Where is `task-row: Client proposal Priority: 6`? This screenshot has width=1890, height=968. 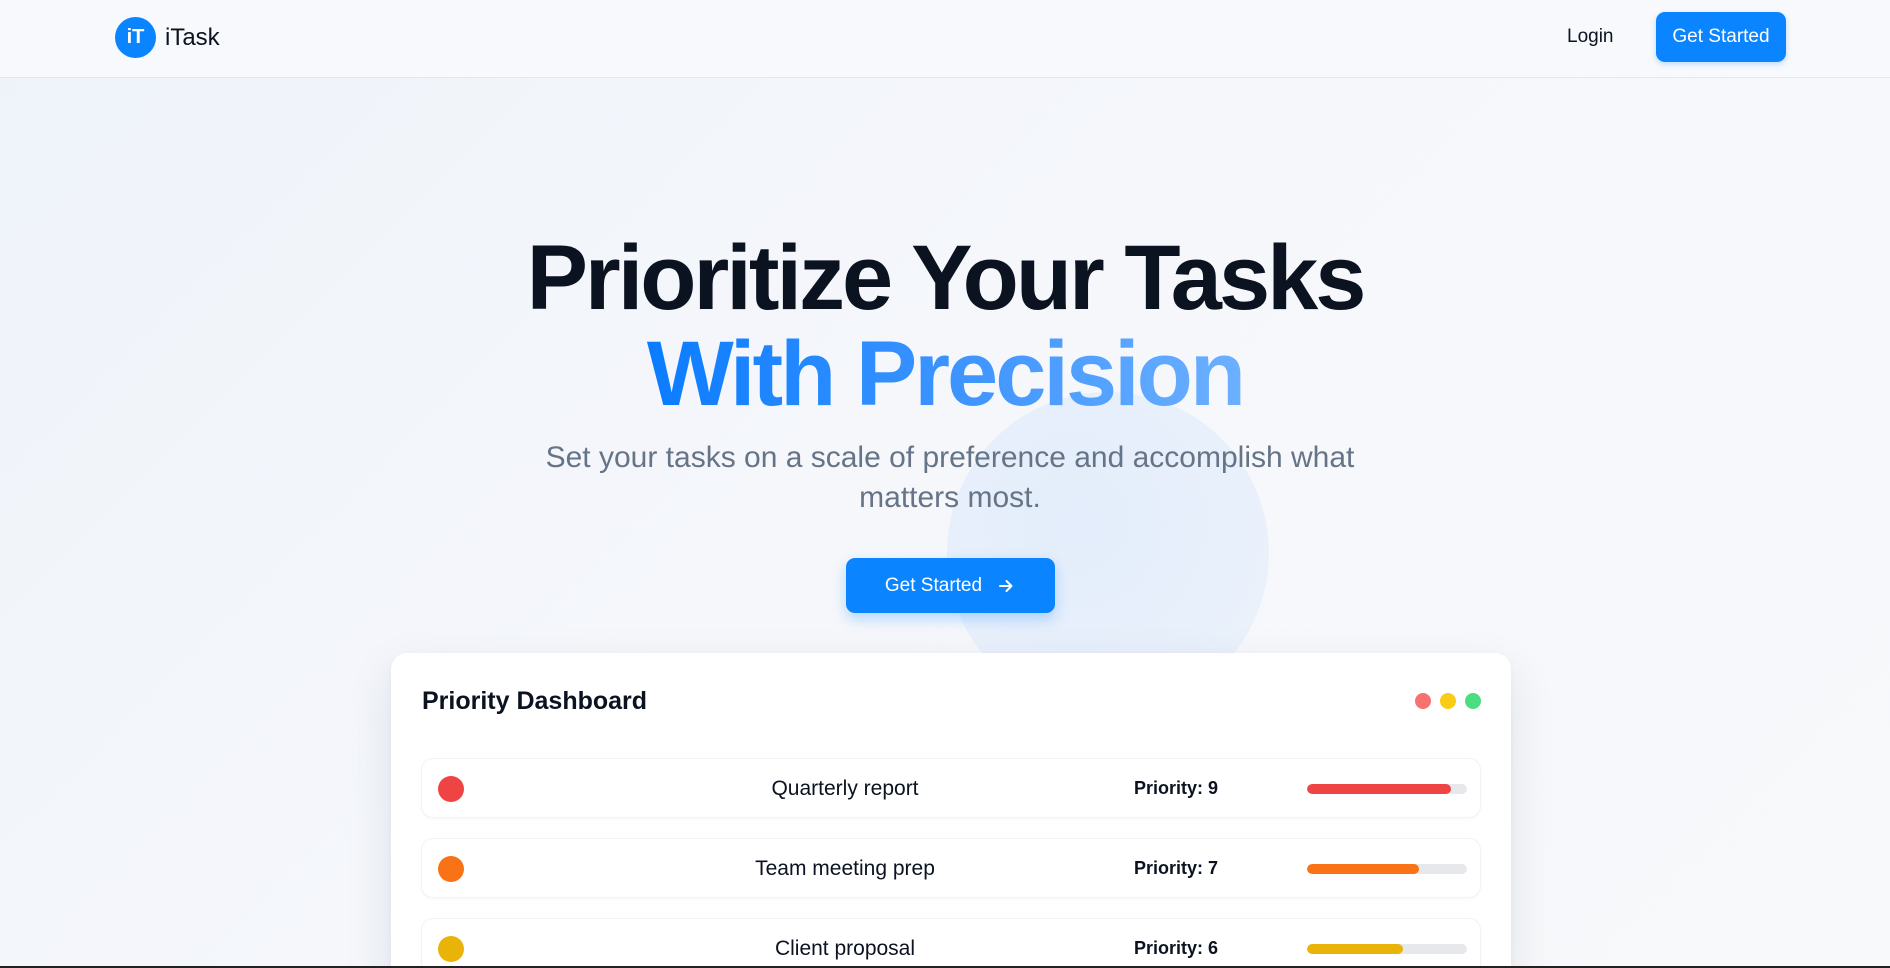 task-row: Client proposal Priority: 6 is located at coordinates (951, 943).